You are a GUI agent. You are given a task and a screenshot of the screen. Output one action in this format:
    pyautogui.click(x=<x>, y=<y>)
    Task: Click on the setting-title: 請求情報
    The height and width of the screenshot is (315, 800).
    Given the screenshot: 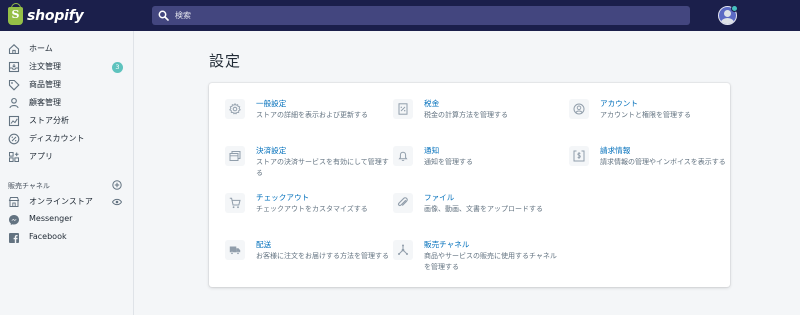 What is the action you would take?
    pyautogui.click(x=615, y=150)
    